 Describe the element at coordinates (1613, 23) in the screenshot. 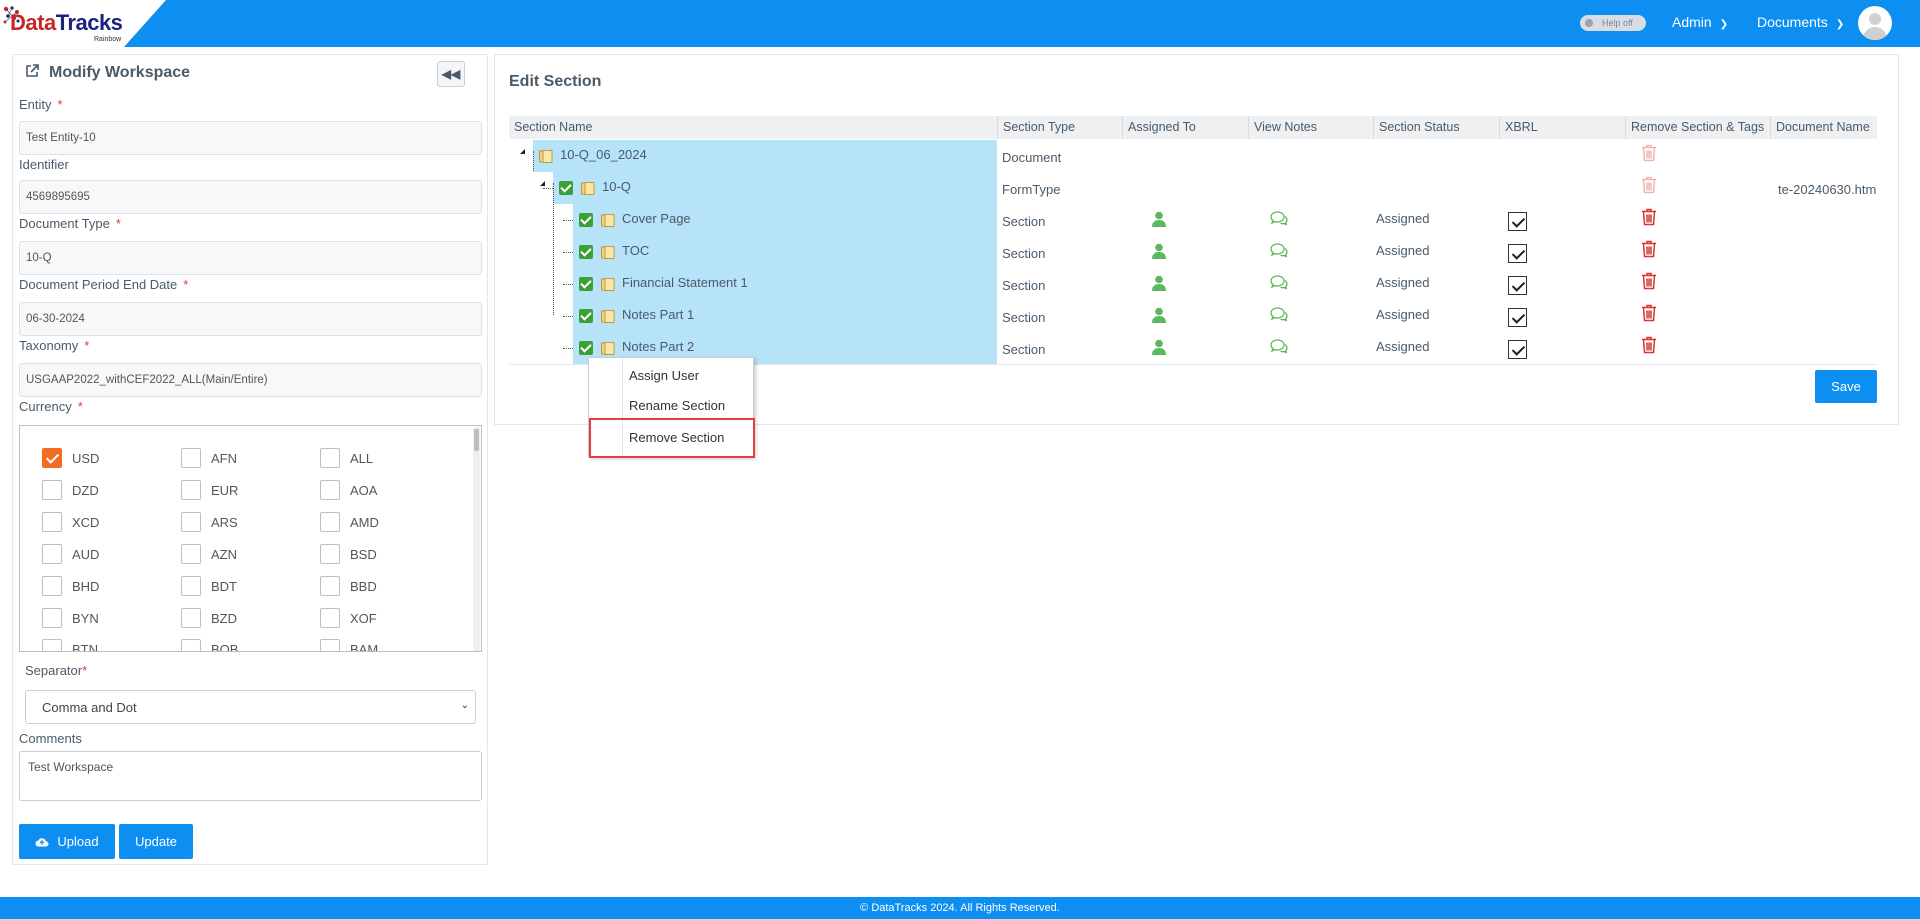

I see `help-toggle: Help off` at that location.